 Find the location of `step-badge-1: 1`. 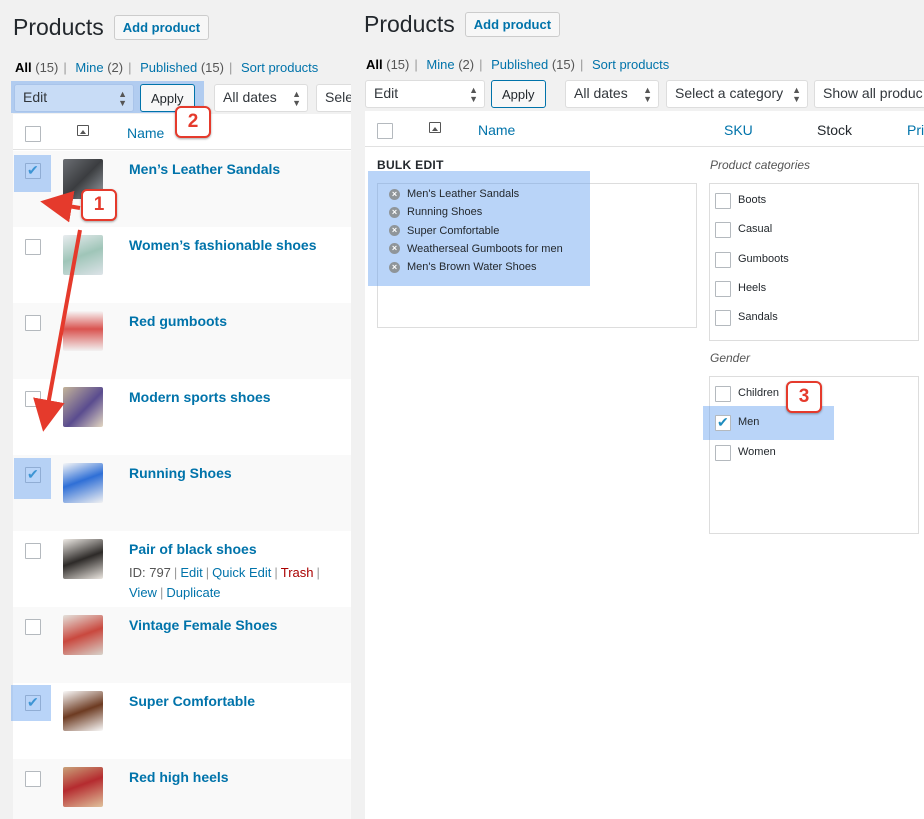

step-badge-1: 1 is located at coordinates (99, 205).